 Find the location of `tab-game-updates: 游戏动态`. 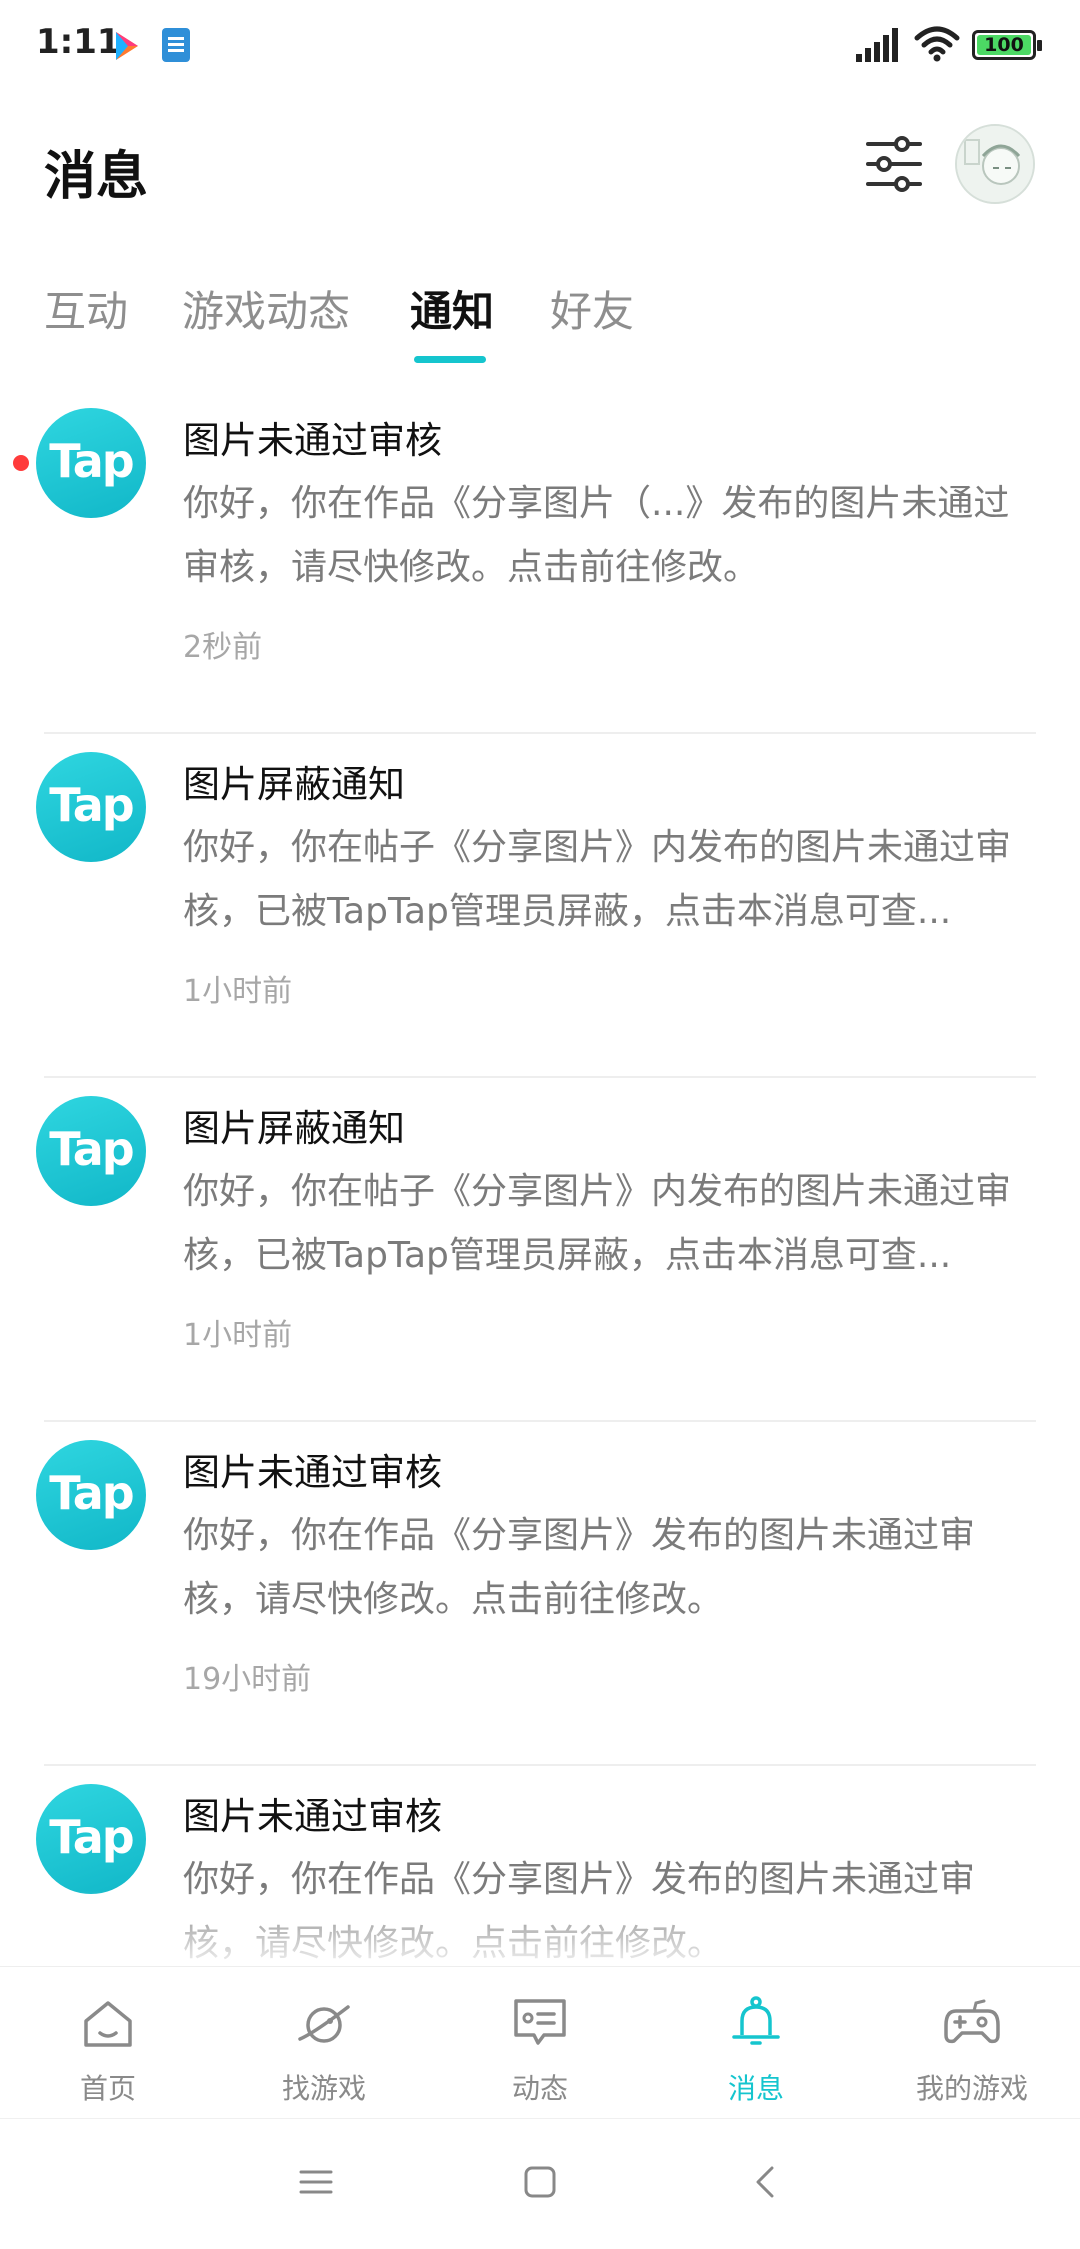

tab-game-updates: 游戏动态 is located at coordinates (266, 308).